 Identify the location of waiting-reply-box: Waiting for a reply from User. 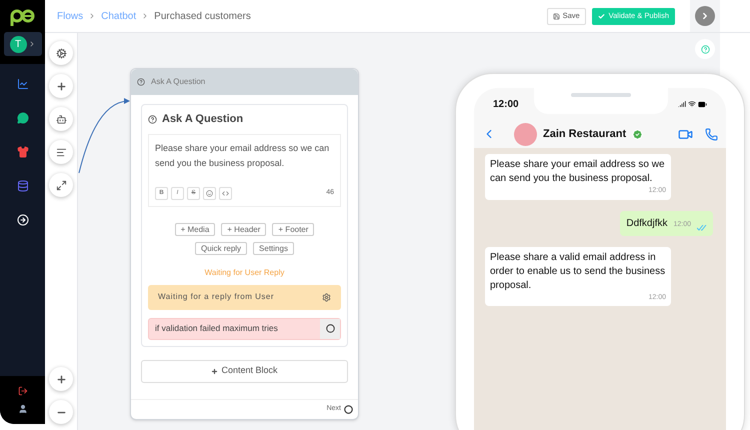
(244, 297).